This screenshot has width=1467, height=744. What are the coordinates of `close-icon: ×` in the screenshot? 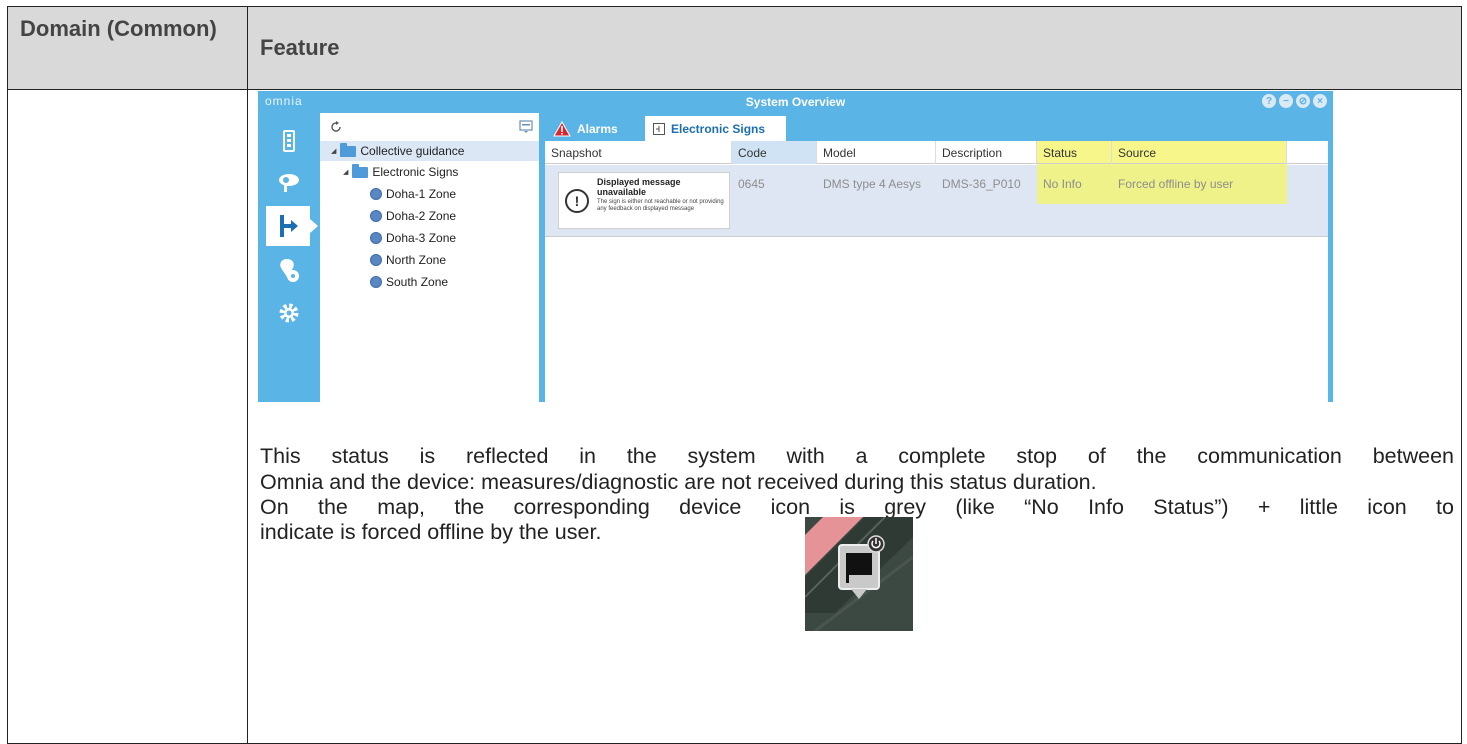 It's located at (1320, 101).